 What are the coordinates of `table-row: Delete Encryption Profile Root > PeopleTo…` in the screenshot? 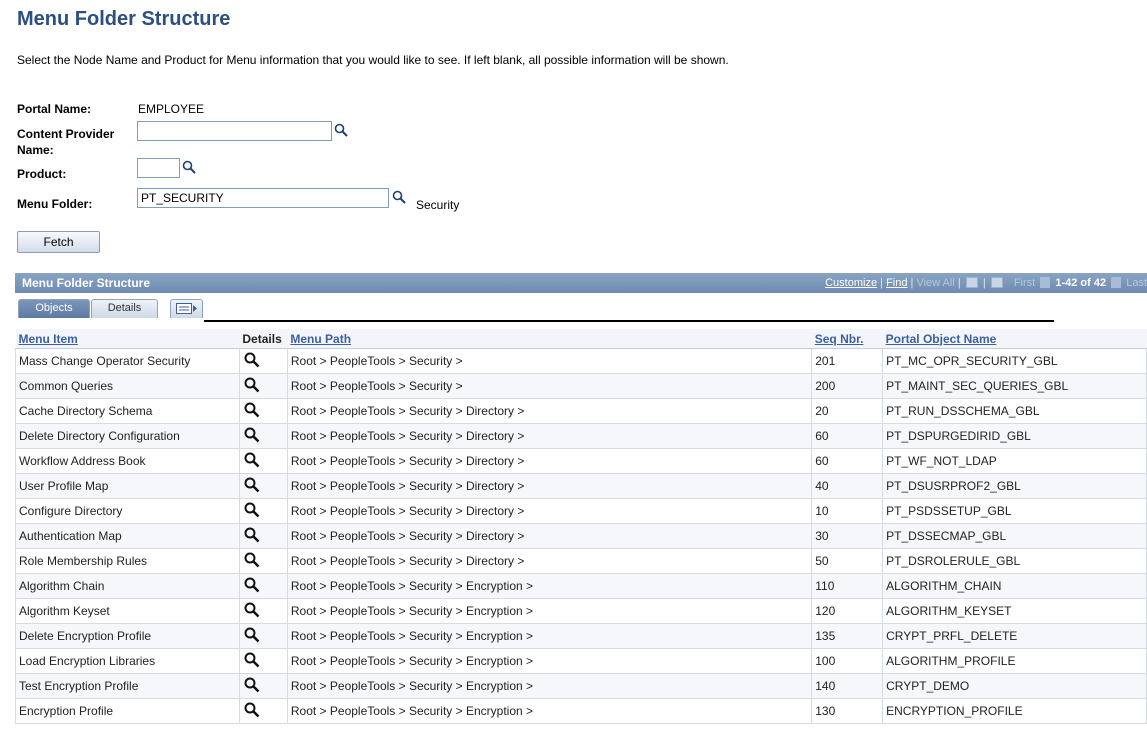 It's located at (581, 636).